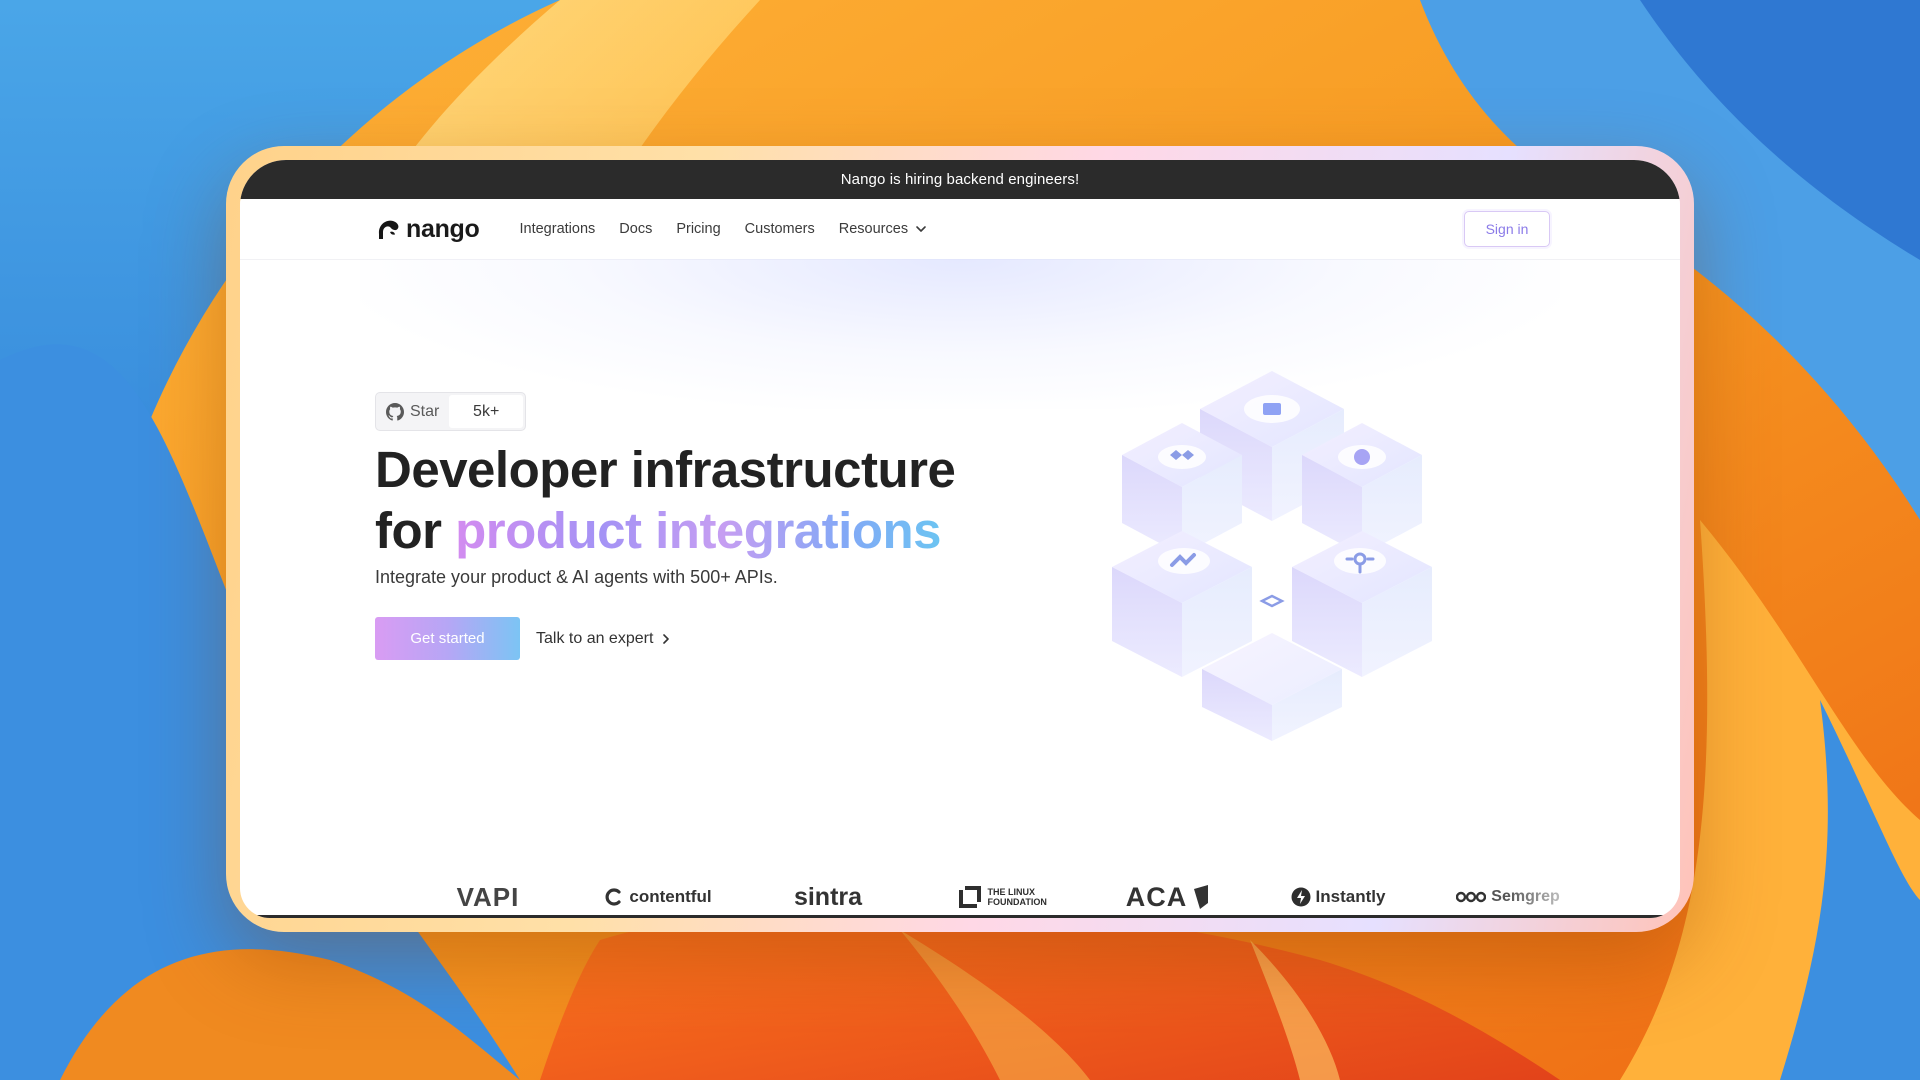 The image size is (1920, 1080). Describe the element at coordinates (670, 896) in the screenshot. I see `logo-contentful-text: contentful` at that location.